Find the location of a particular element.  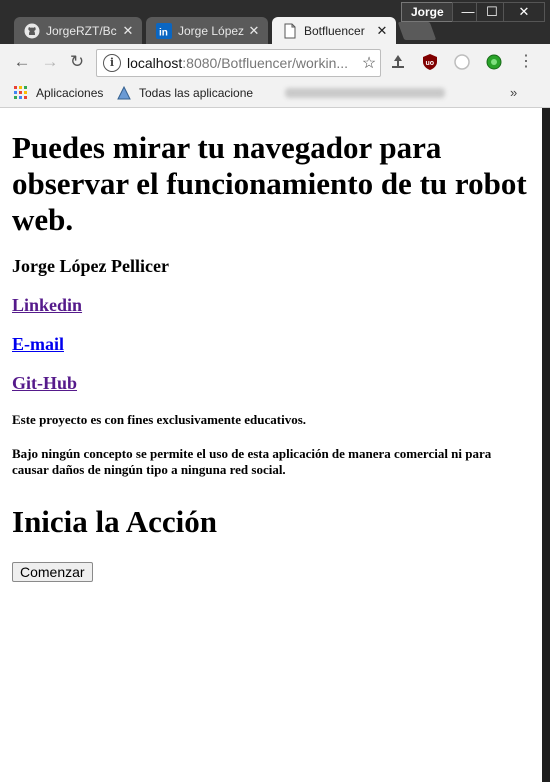

more-bookmarks-icon: » is located at coordinates (513, 92).